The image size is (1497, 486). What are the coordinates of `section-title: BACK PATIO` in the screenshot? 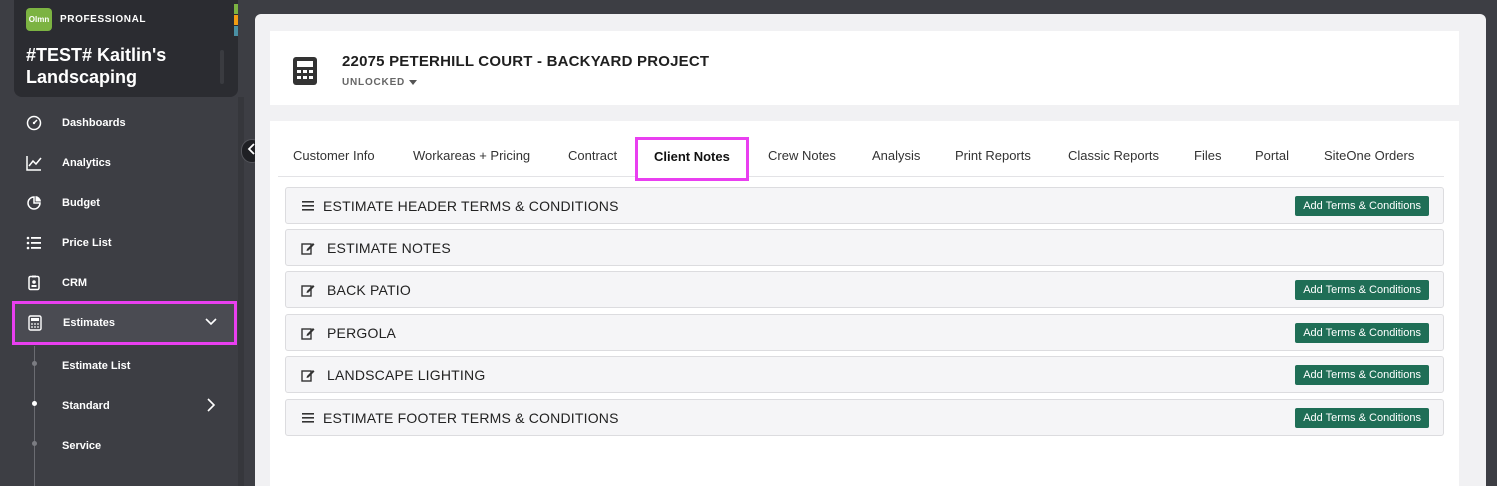 It's located at (369, 290).